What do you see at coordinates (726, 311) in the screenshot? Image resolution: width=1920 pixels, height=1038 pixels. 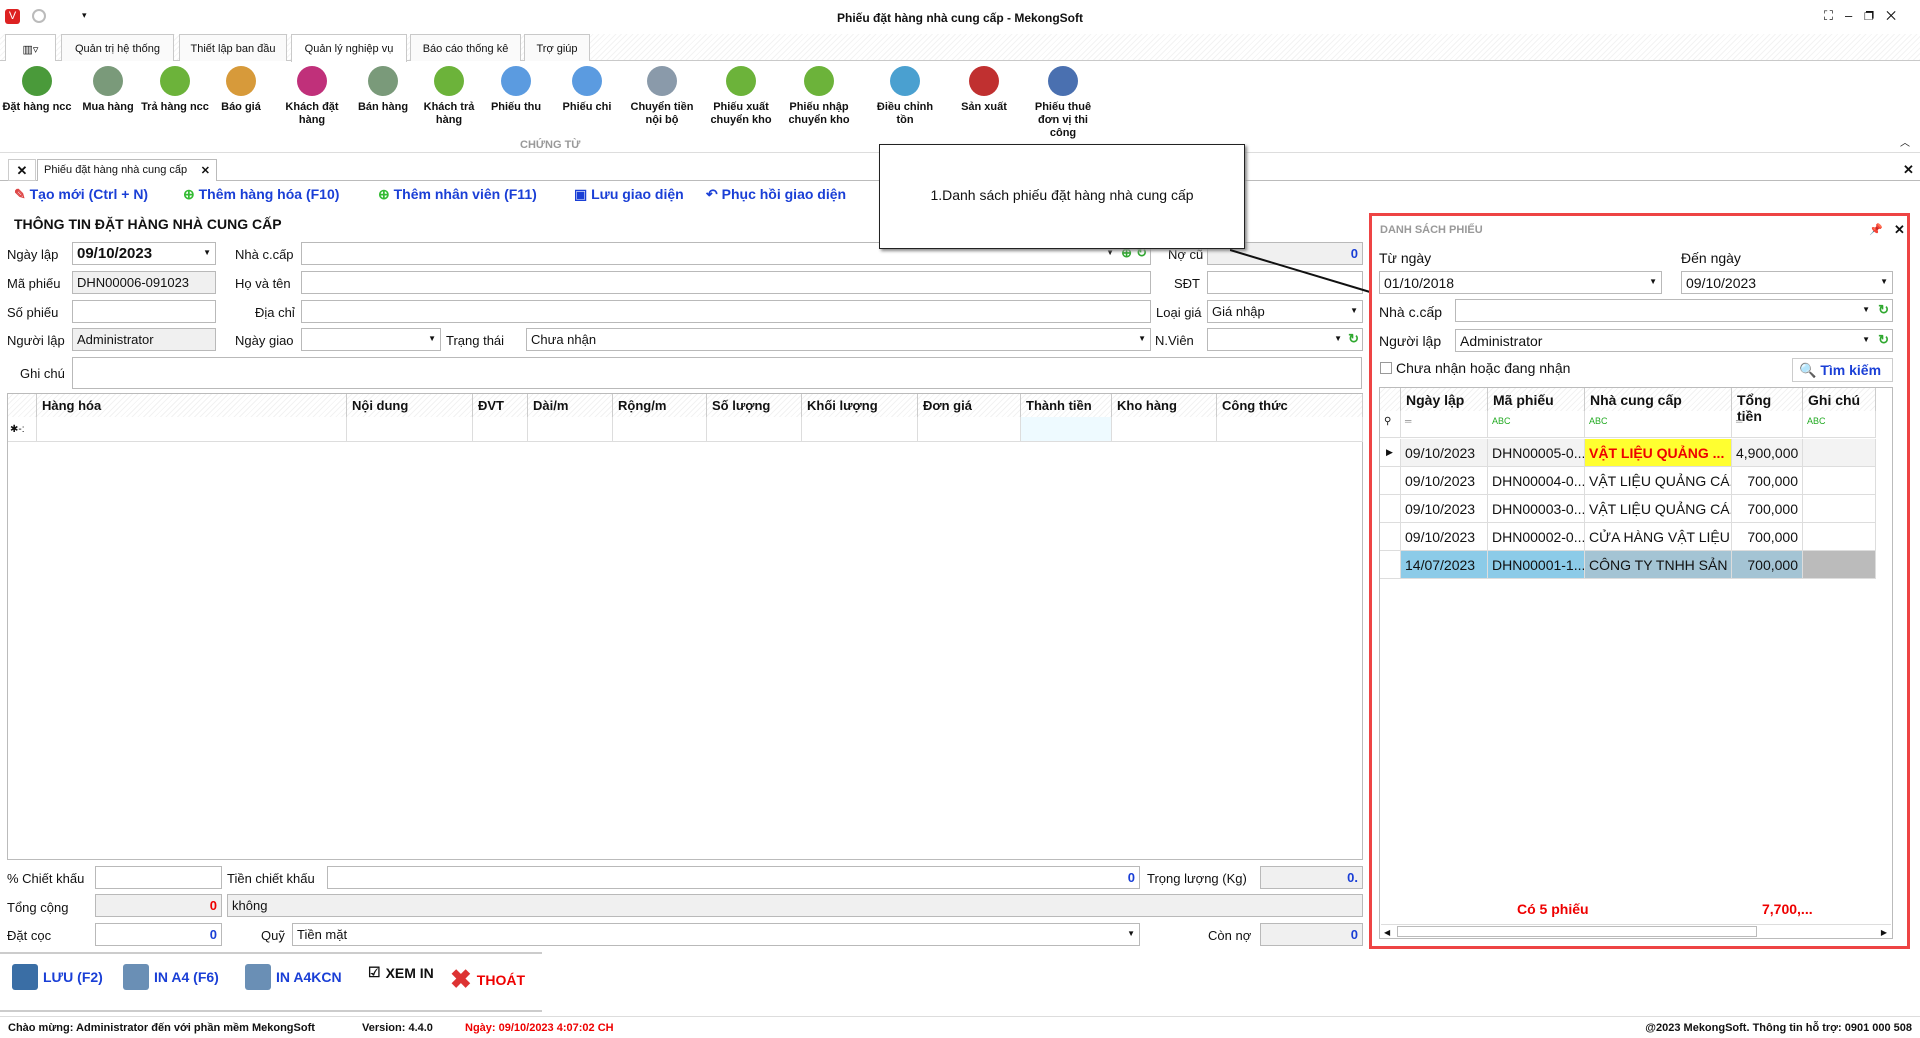 I see `dia-chi-input` at bounding box center [726, 311].